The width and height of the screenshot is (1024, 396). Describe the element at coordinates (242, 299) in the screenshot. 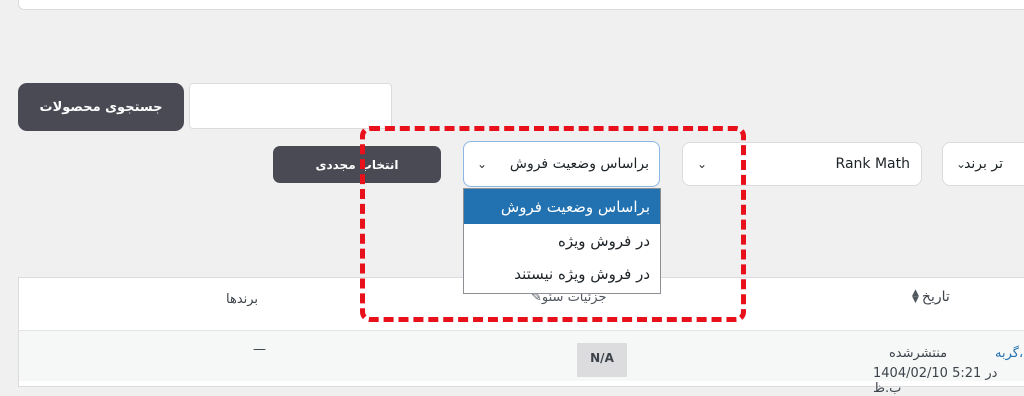

I see `column-header-brands: برندها` at that location.